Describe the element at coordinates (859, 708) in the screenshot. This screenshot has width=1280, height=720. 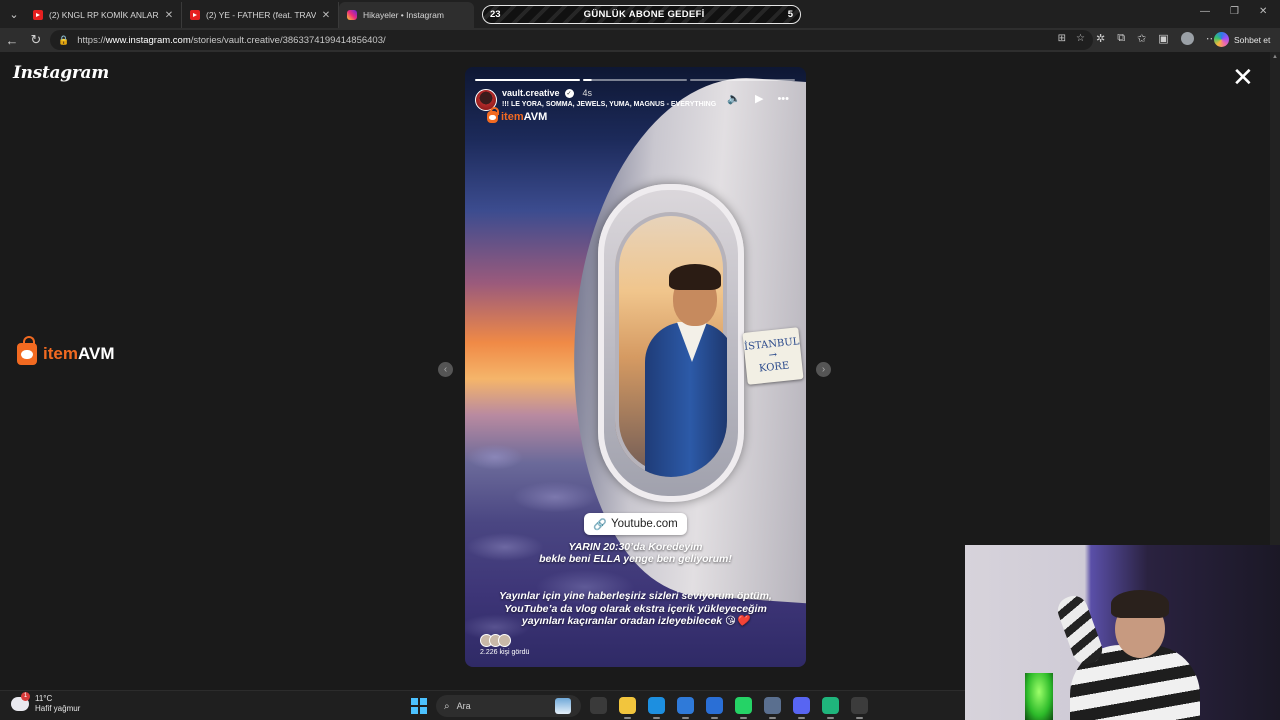
I see `obs-icon` at that location.